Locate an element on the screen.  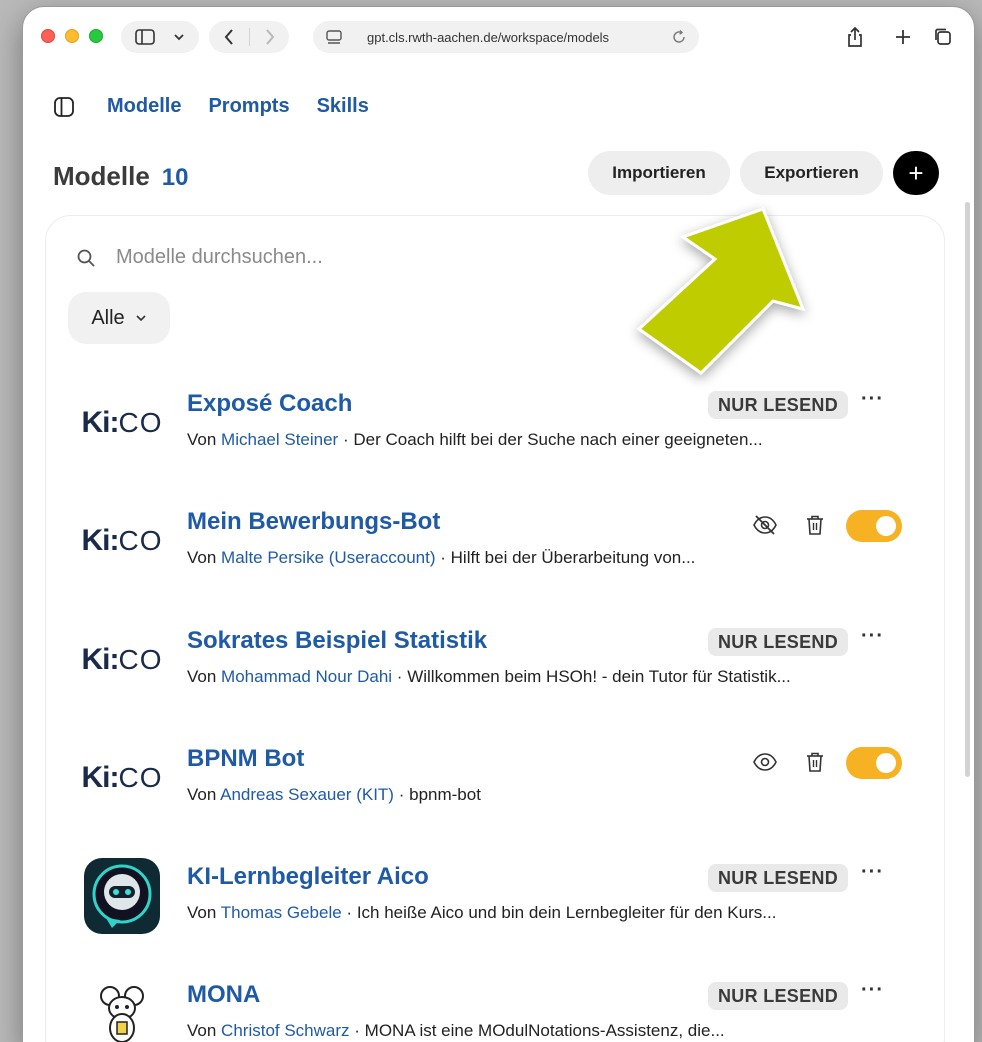
address-bar: gpt.cls.rwth-aachen.de/workspace/models is located at coordinates (506, 37).